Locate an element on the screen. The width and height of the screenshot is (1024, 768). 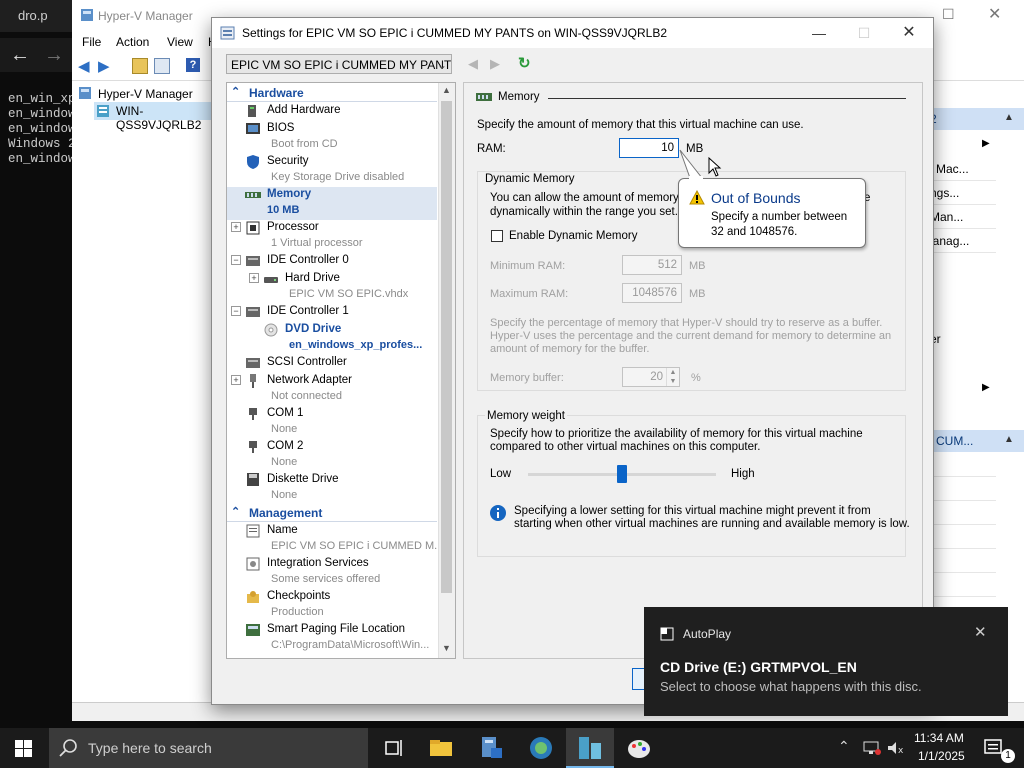
hardware-scrollbar: ▲ ▼ is located at coordinates (446, 370).